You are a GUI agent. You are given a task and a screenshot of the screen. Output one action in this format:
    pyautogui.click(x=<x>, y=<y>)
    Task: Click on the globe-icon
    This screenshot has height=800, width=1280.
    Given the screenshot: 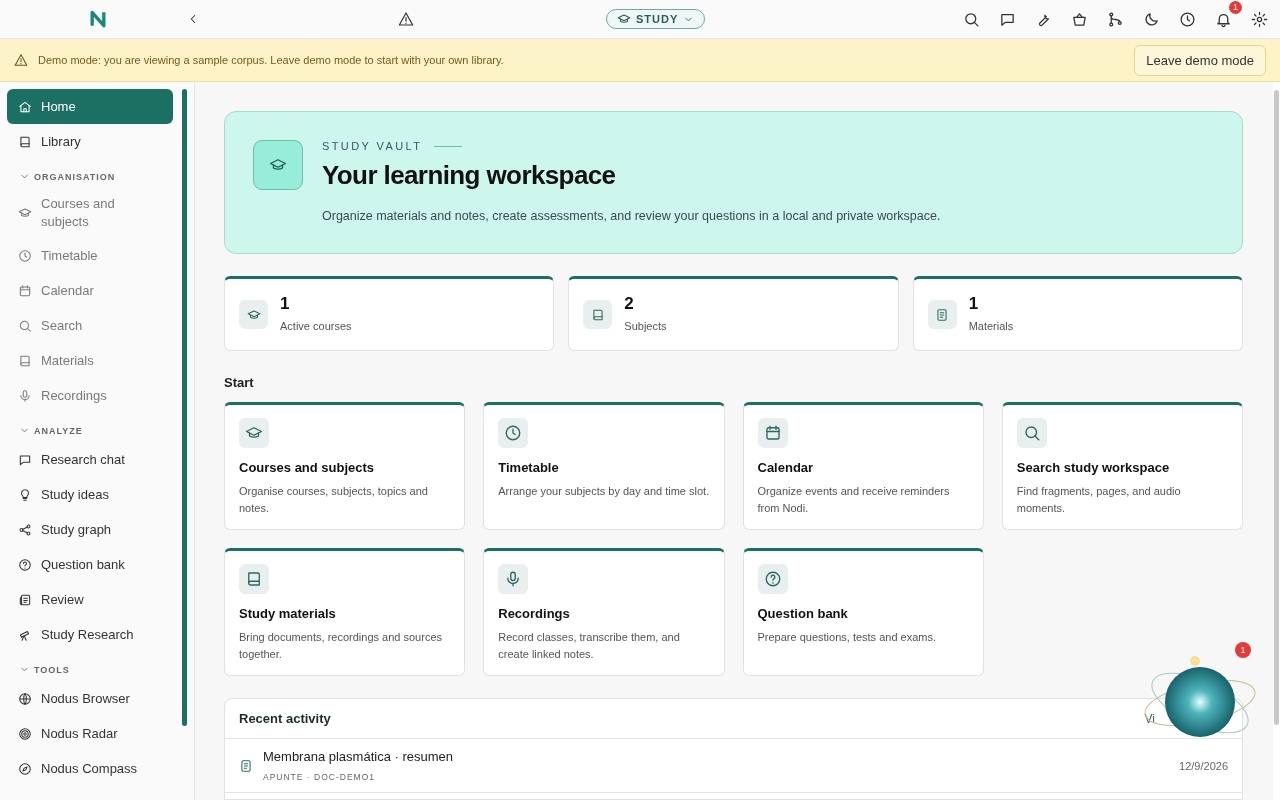 What is the action you would take?
    pyautogui.click(x=25, y=698)
    